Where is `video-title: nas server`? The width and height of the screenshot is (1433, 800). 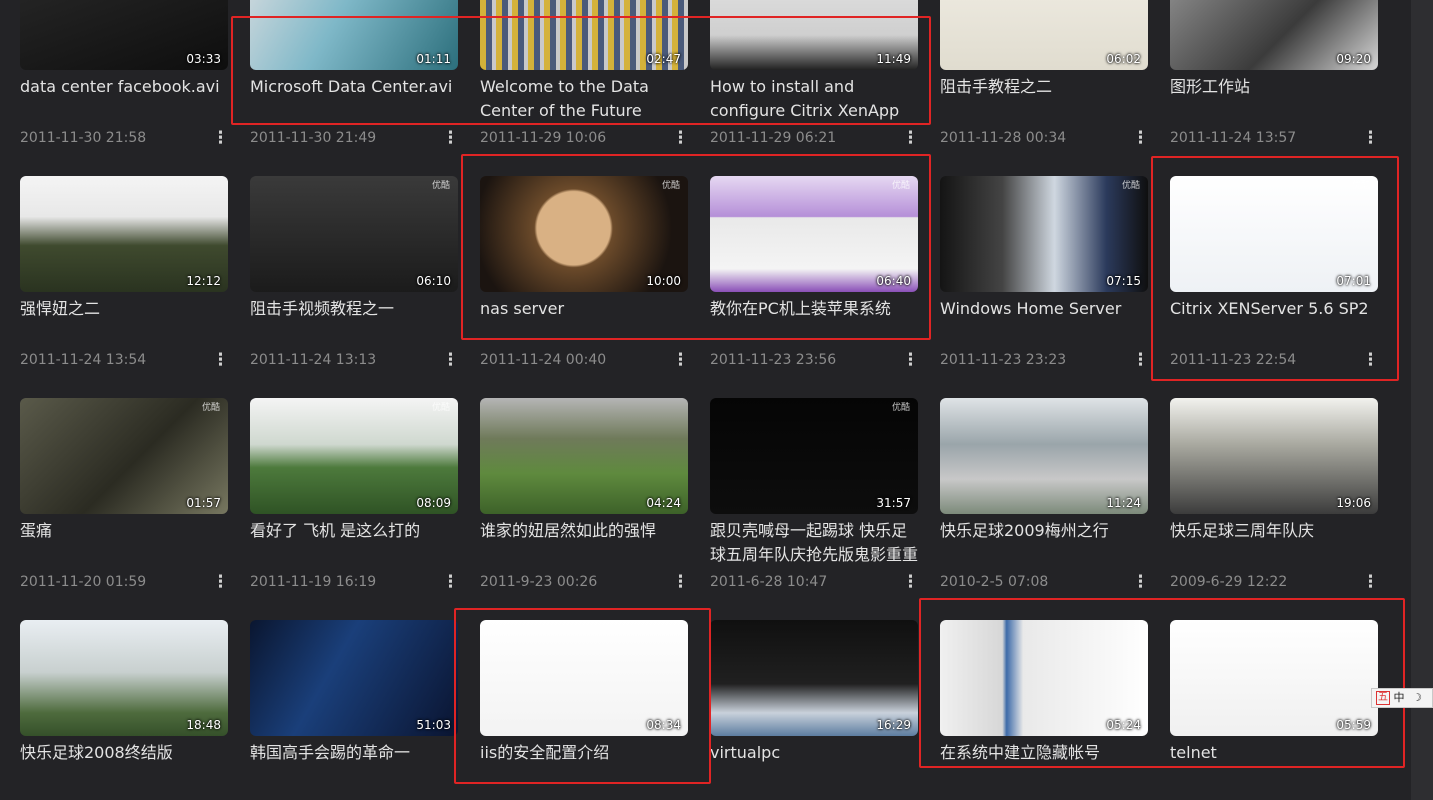 video-title: nas server is located at coordinates (585, 309).